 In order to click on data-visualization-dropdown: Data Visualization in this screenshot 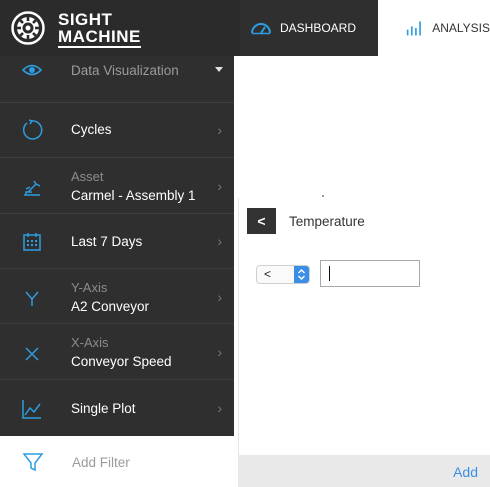, I will do `click(117, 70)`.